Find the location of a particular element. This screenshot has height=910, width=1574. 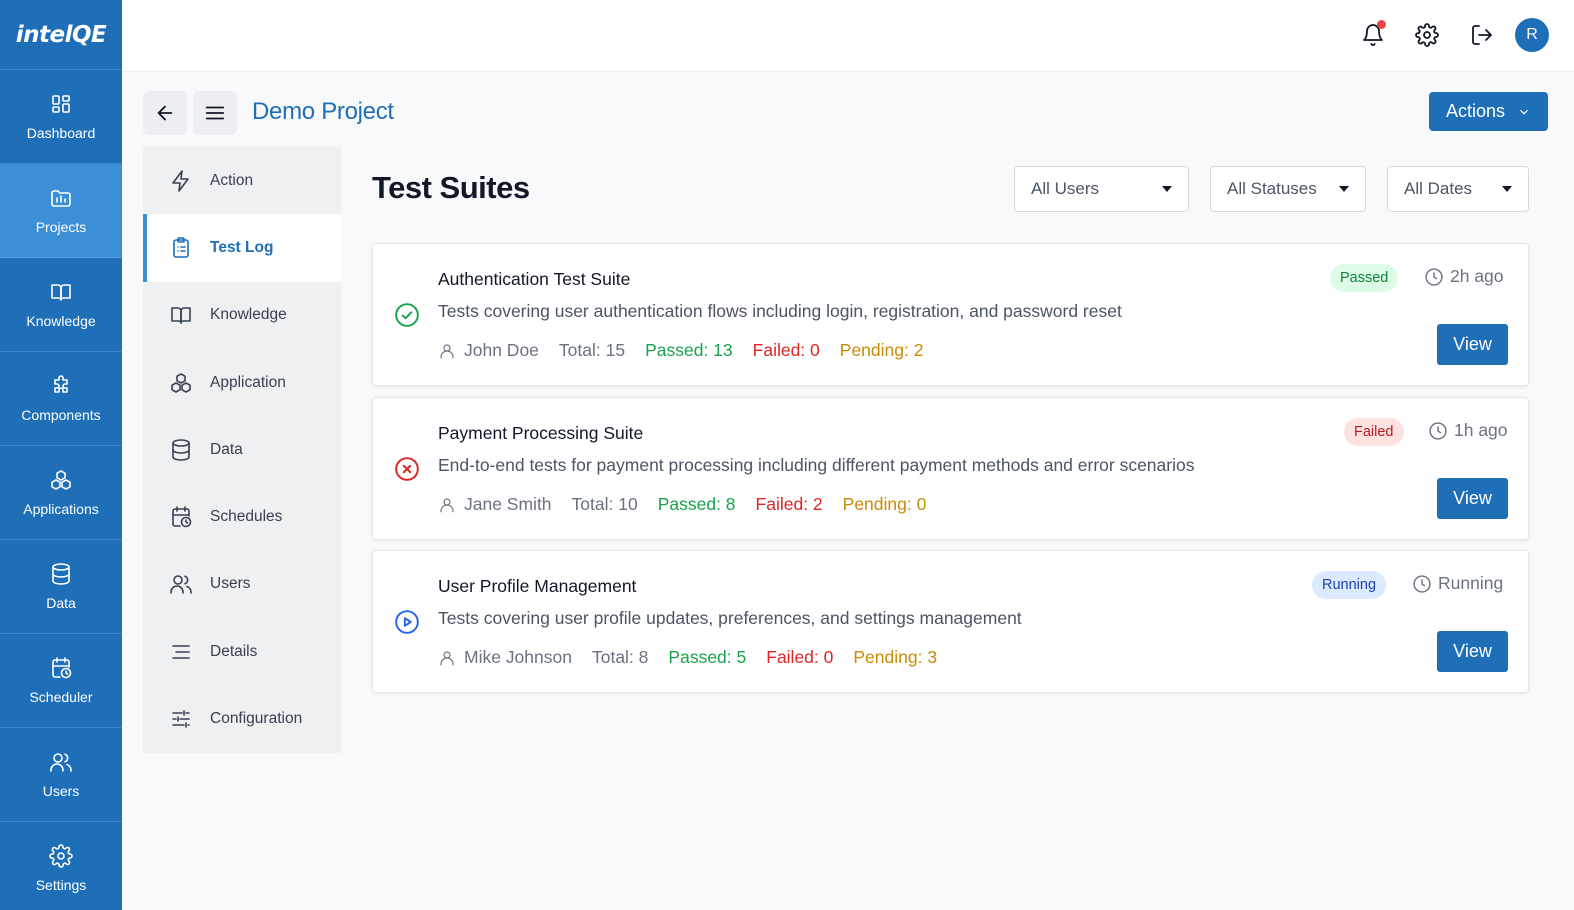

subnav-item-label: Test Log is located at coordinates (242, 247).